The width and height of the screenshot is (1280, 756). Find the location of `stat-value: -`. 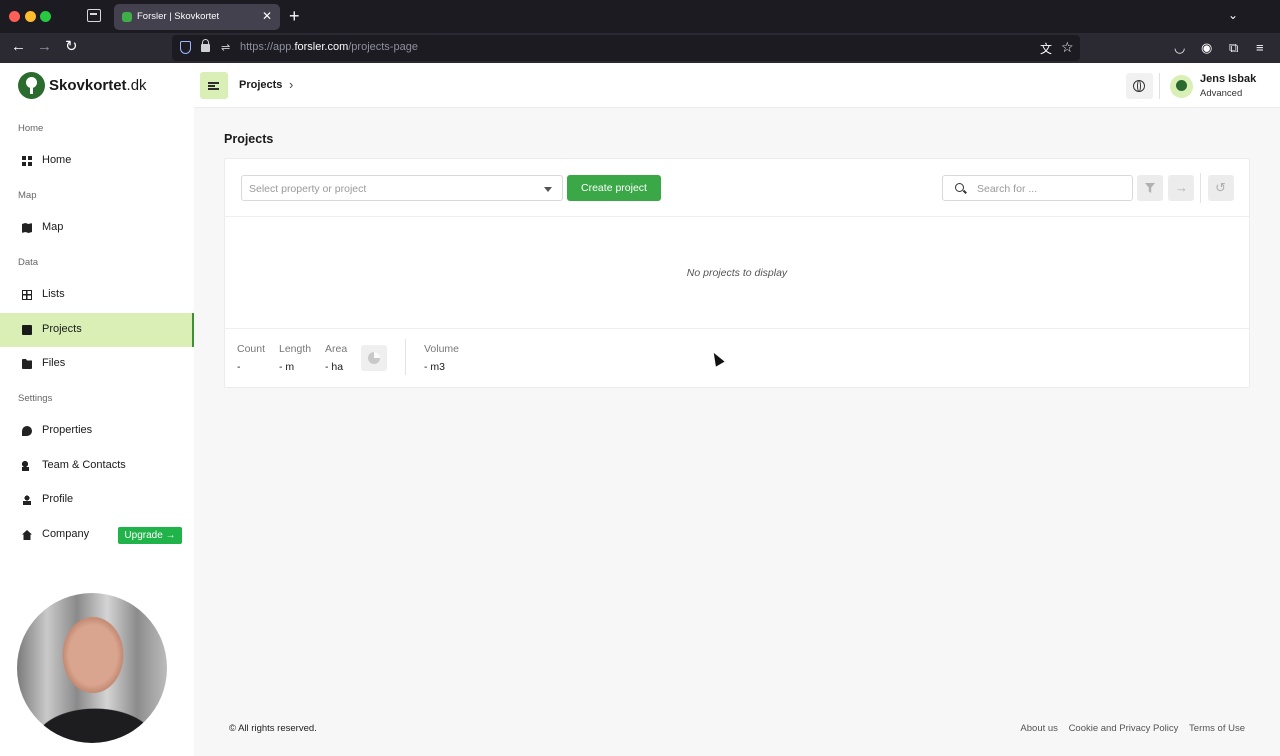

stat-value: - is located at coordinates (239, 367).